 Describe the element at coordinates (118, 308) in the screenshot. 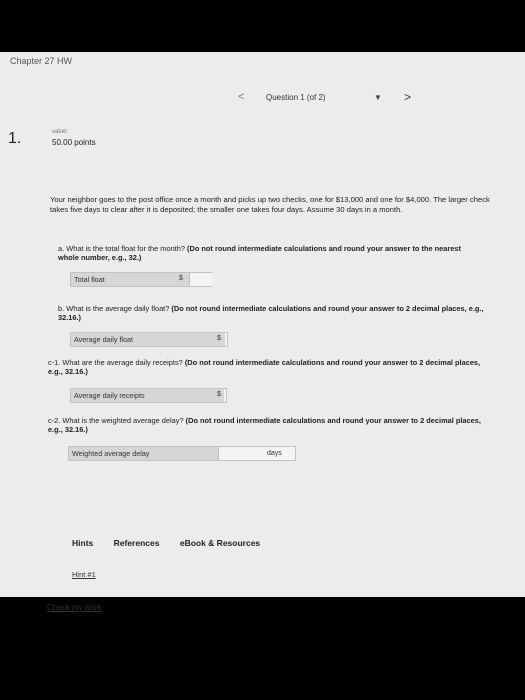

I see `part-b-question: What is the average daily float?` at that location.